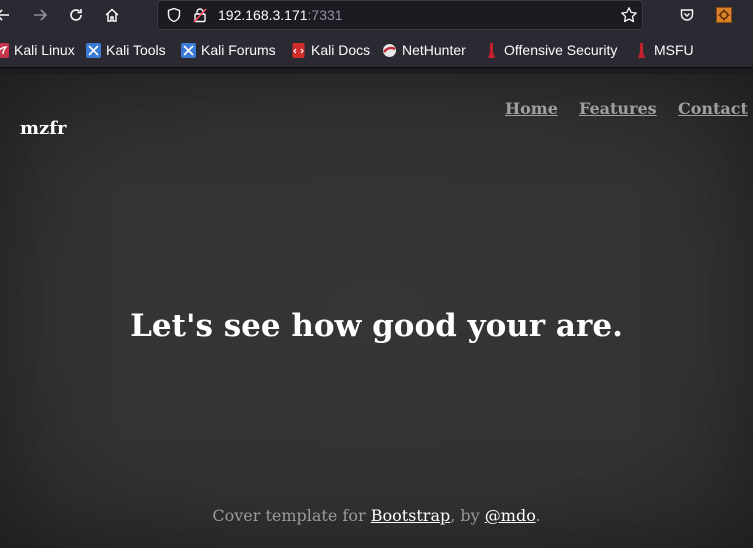  What do you see at coordinates (298, 50) in the screenshot?
I see `kali-docs-icon` at bounding box center [298, 50].